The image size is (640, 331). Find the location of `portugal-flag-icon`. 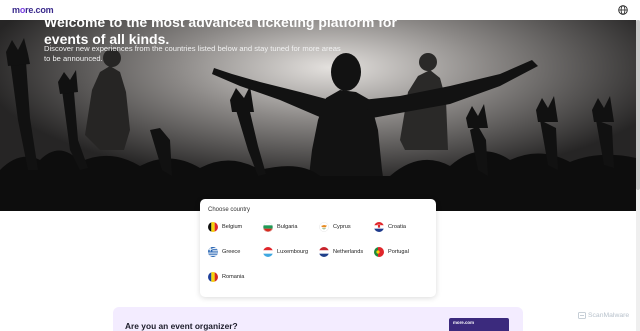

portugal-flag-icon is located at coordinates (379, 251).